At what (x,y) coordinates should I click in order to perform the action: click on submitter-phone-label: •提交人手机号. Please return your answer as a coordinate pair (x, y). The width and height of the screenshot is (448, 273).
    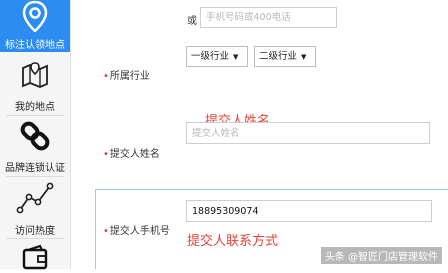
    Looking at the image, I should click on (136, 229).